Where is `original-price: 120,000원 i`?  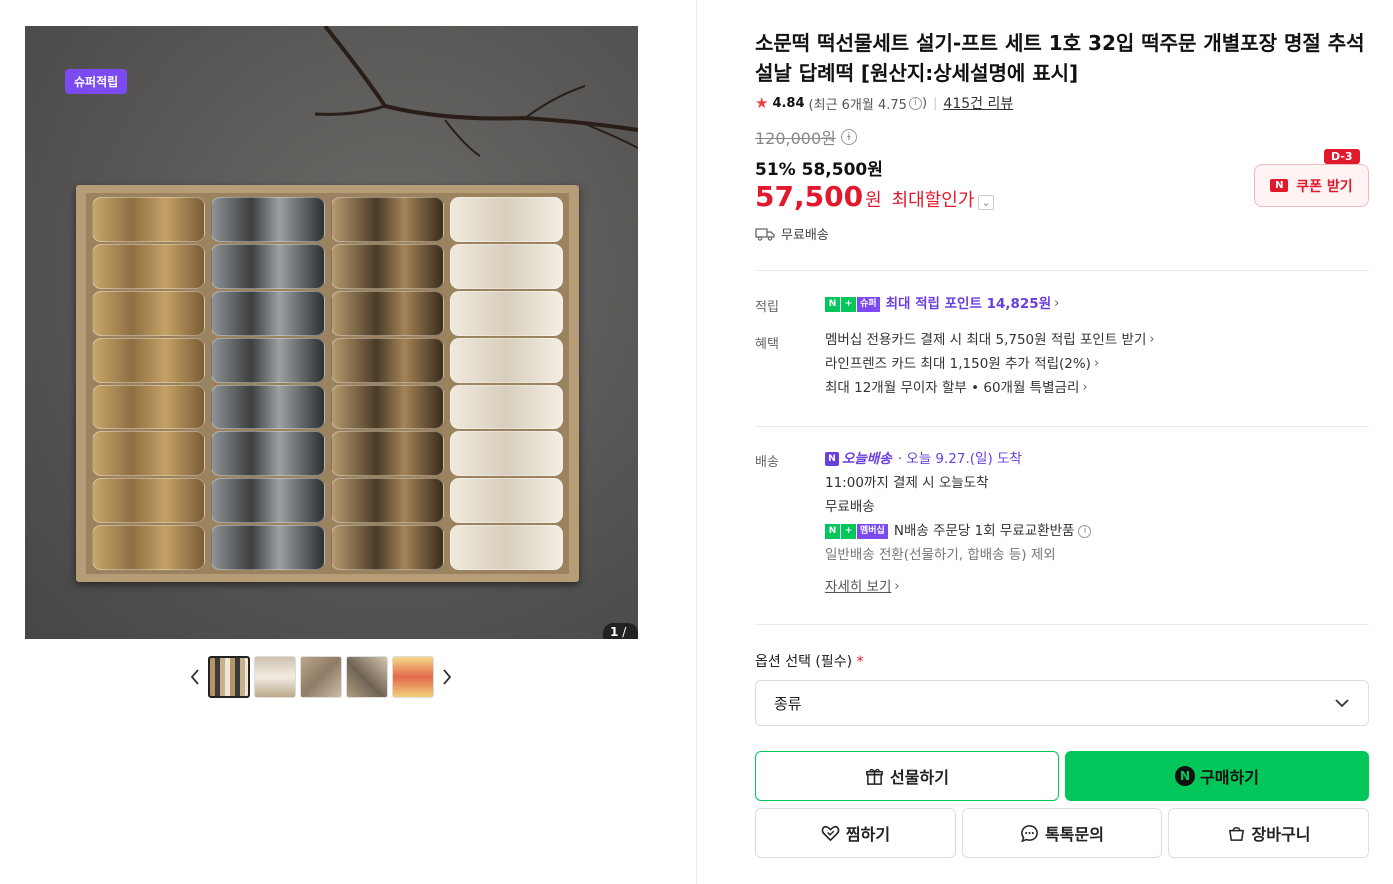
original-price: 120,000원 i is located at coordinates (806, 137).